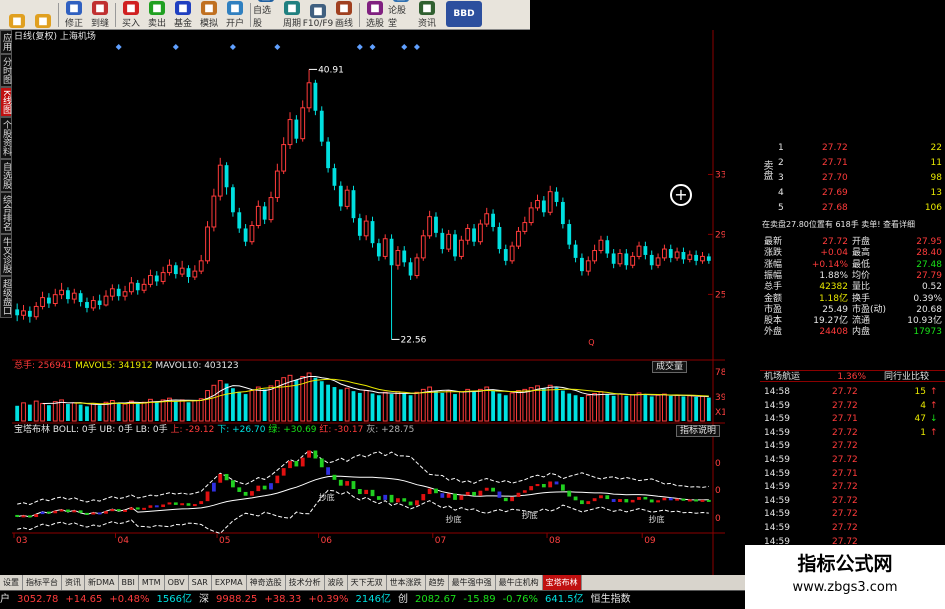 The width and height of the screenshot is (945, 609). I want to click on tick-price: 27.71, so click(845, 473).